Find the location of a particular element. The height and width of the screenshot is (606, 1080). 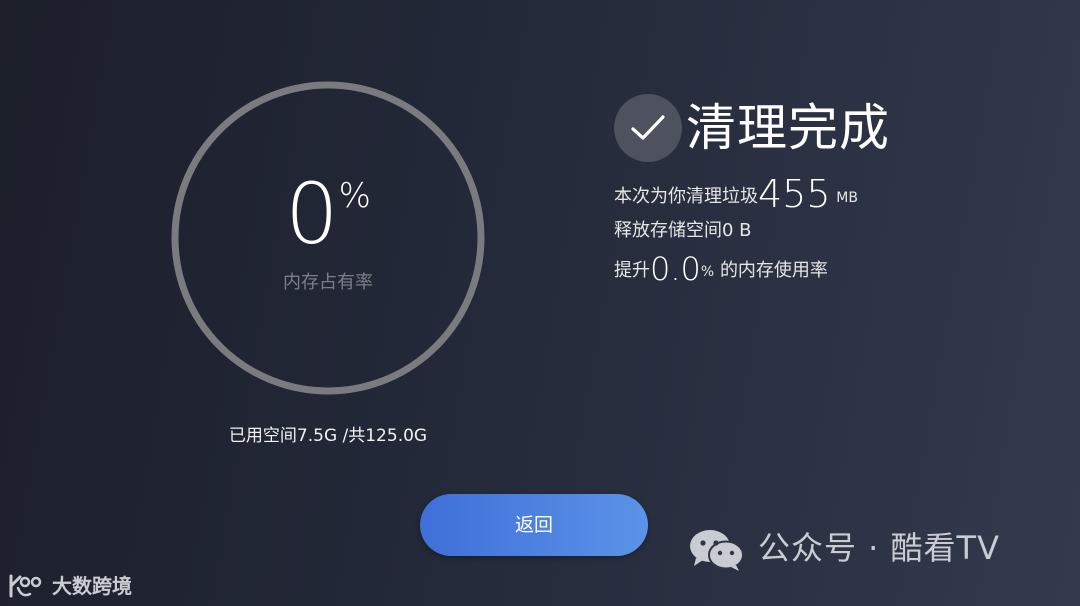

freed-storage-text: 释放存储空间0 B is located at coordinates (683, 230).